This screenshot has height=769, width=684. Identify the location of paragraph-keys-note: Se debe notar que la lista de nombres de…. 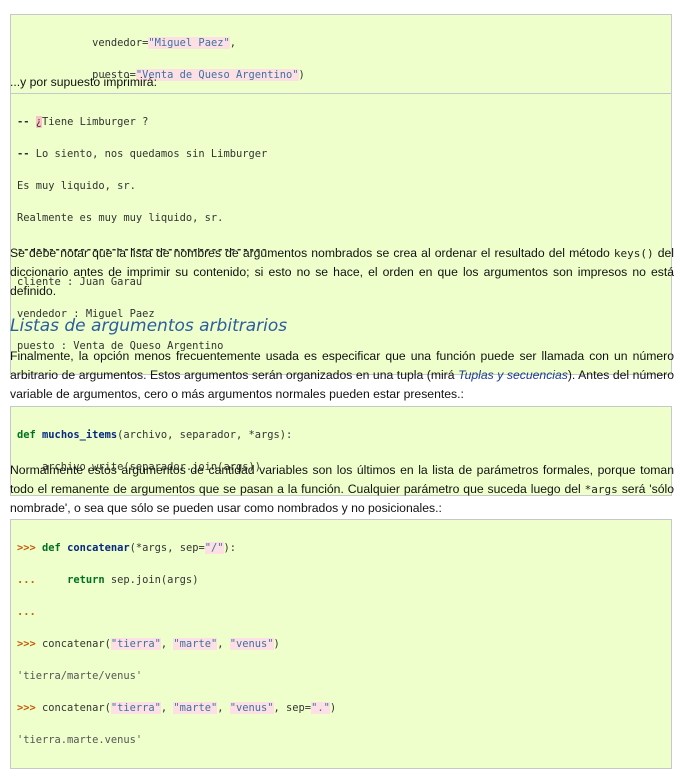
(342, 272).